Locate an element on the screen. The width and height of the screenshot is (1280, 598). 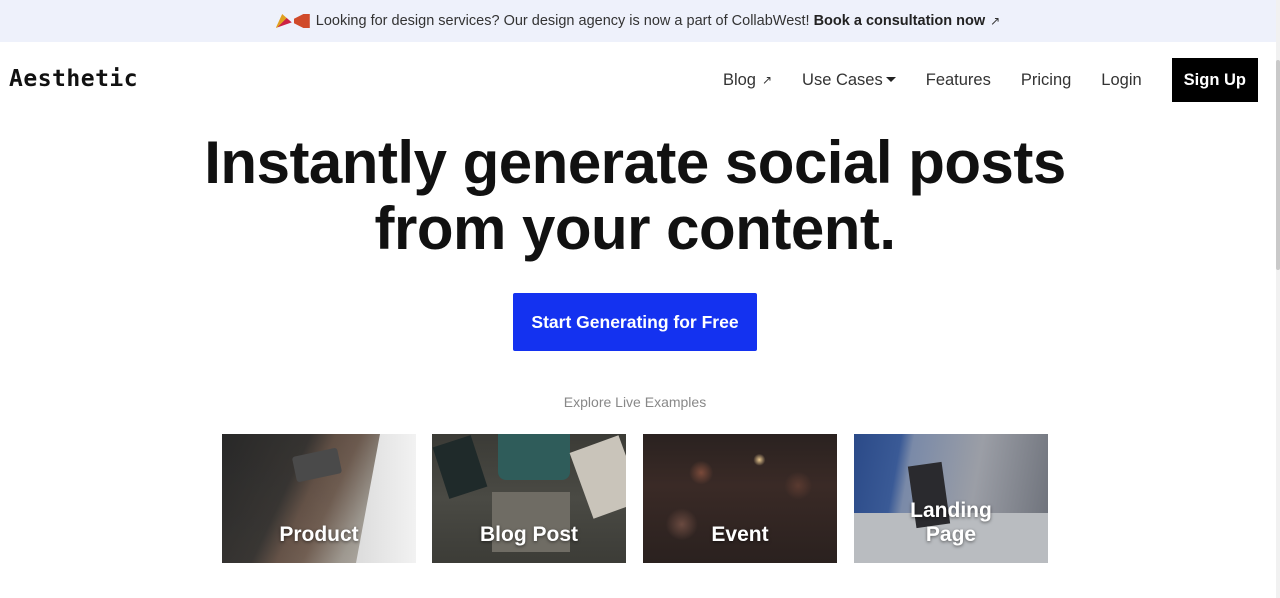
party-popper-icon is located at coordinates (283, 21).